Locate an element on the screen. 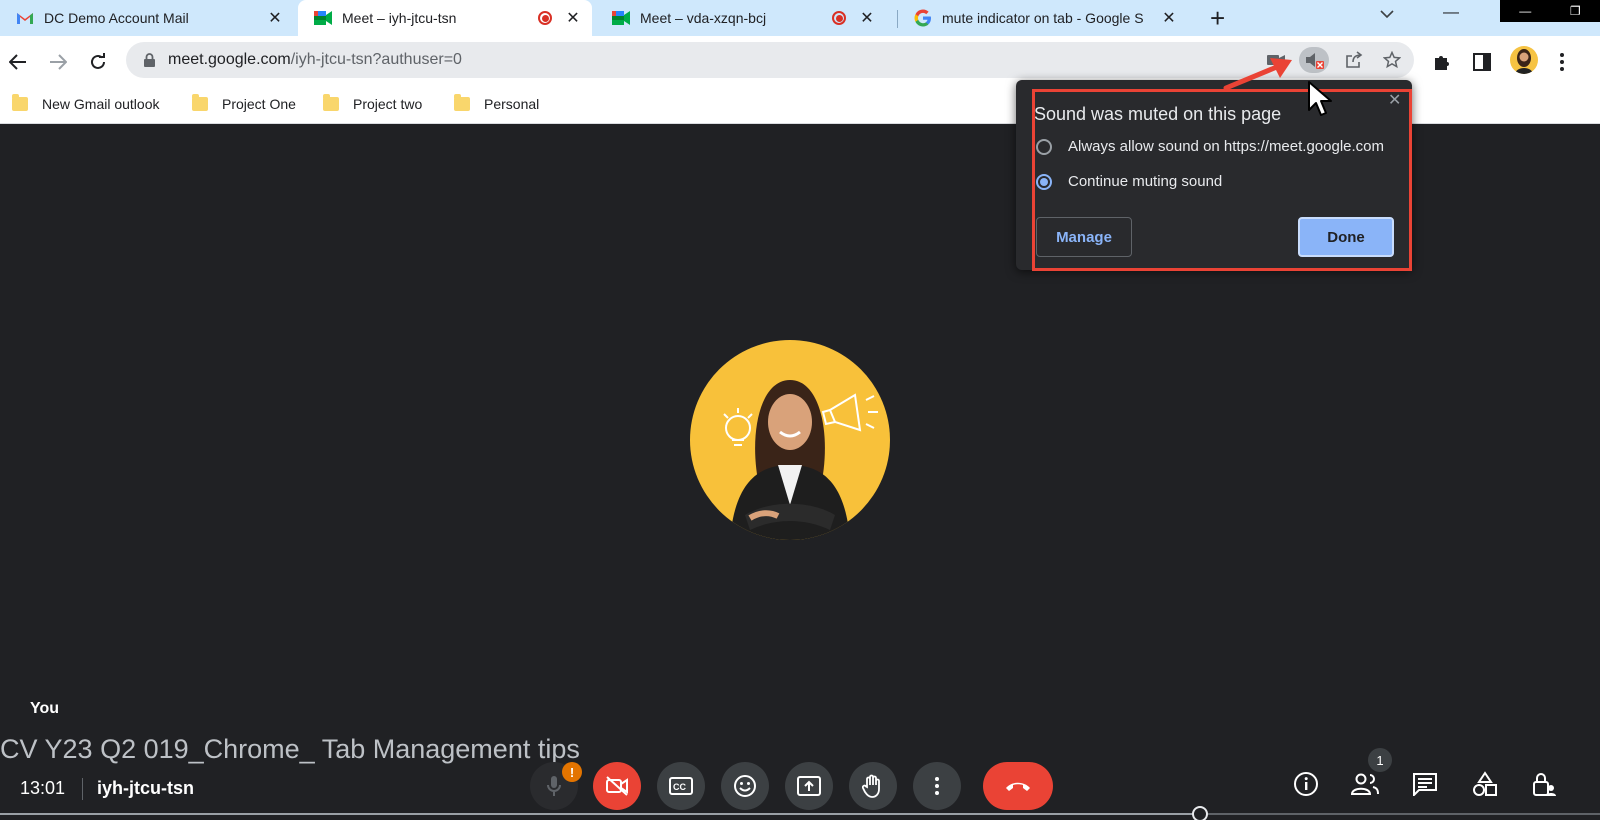  reactions-button is located at coordinates (745, 786).